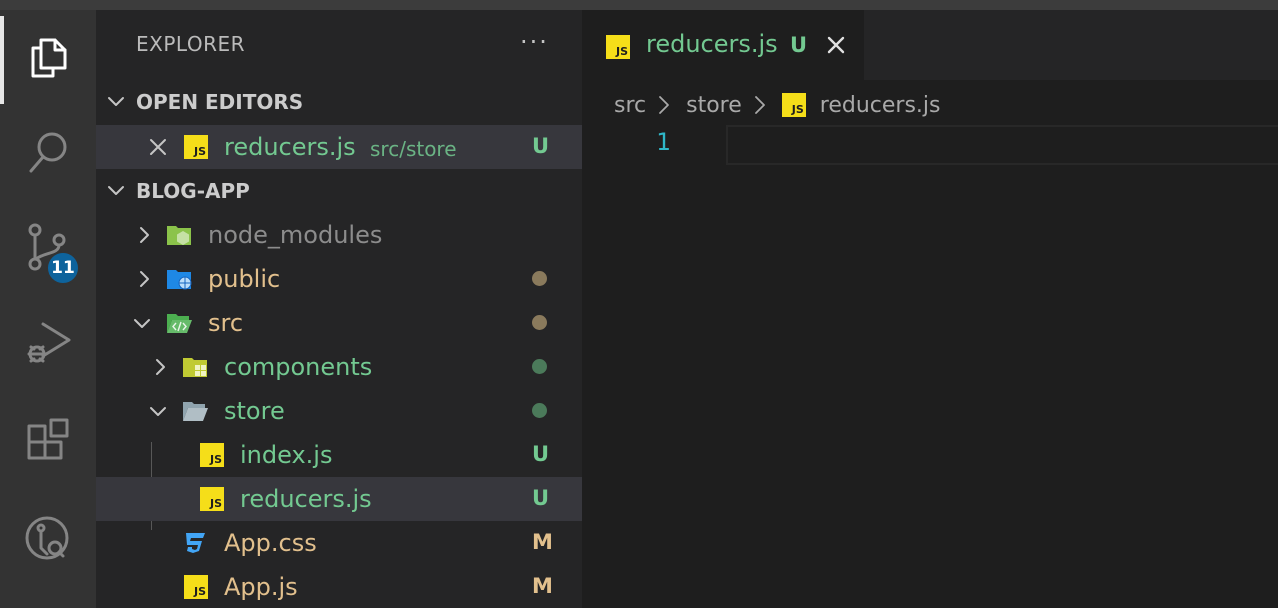 The image size is (1278, 608). I want to click on source-control-activity-button: 11, so click(48, 247).